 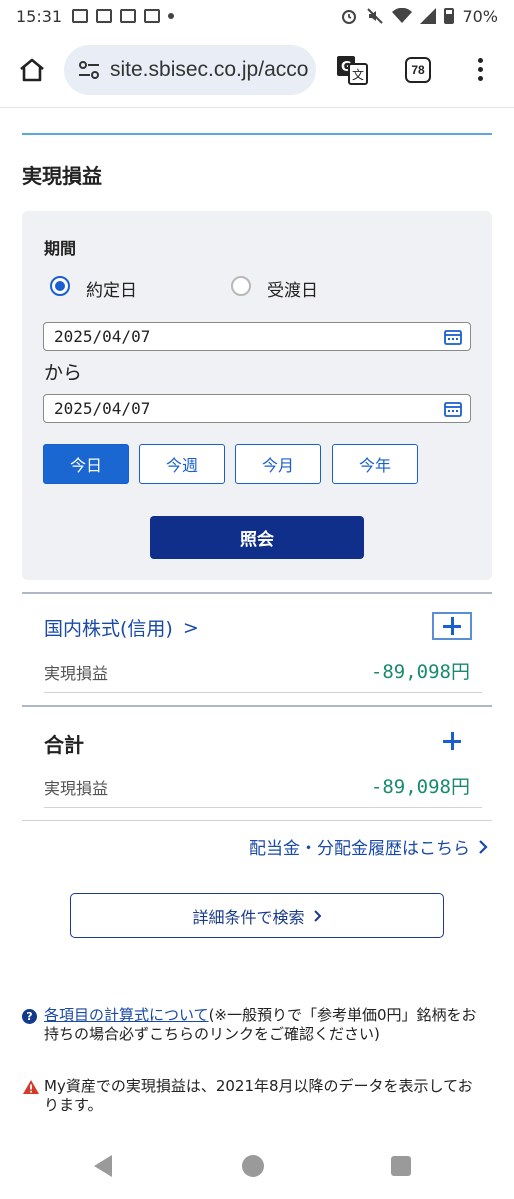 I want to click on domestic-realized-pl-value: -89,098円, so click(x=420, y=672).